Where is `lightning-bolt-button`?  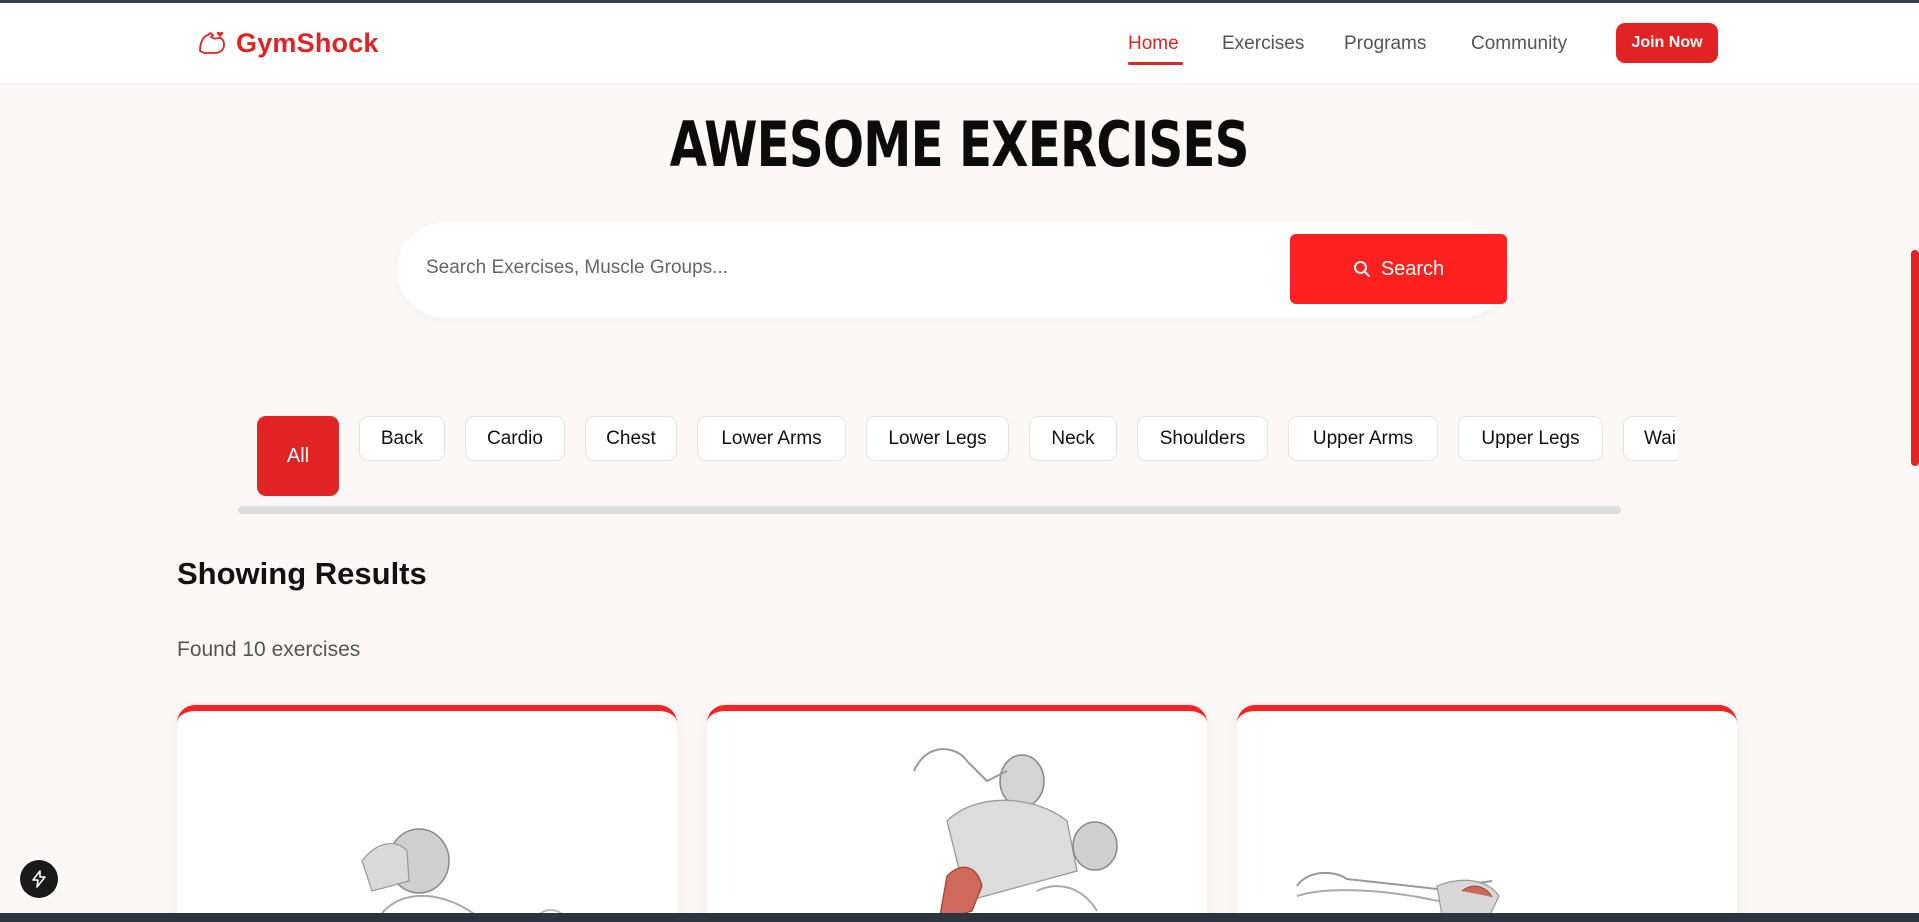
lightning-bolt-button is located at coordinates (39, 879).